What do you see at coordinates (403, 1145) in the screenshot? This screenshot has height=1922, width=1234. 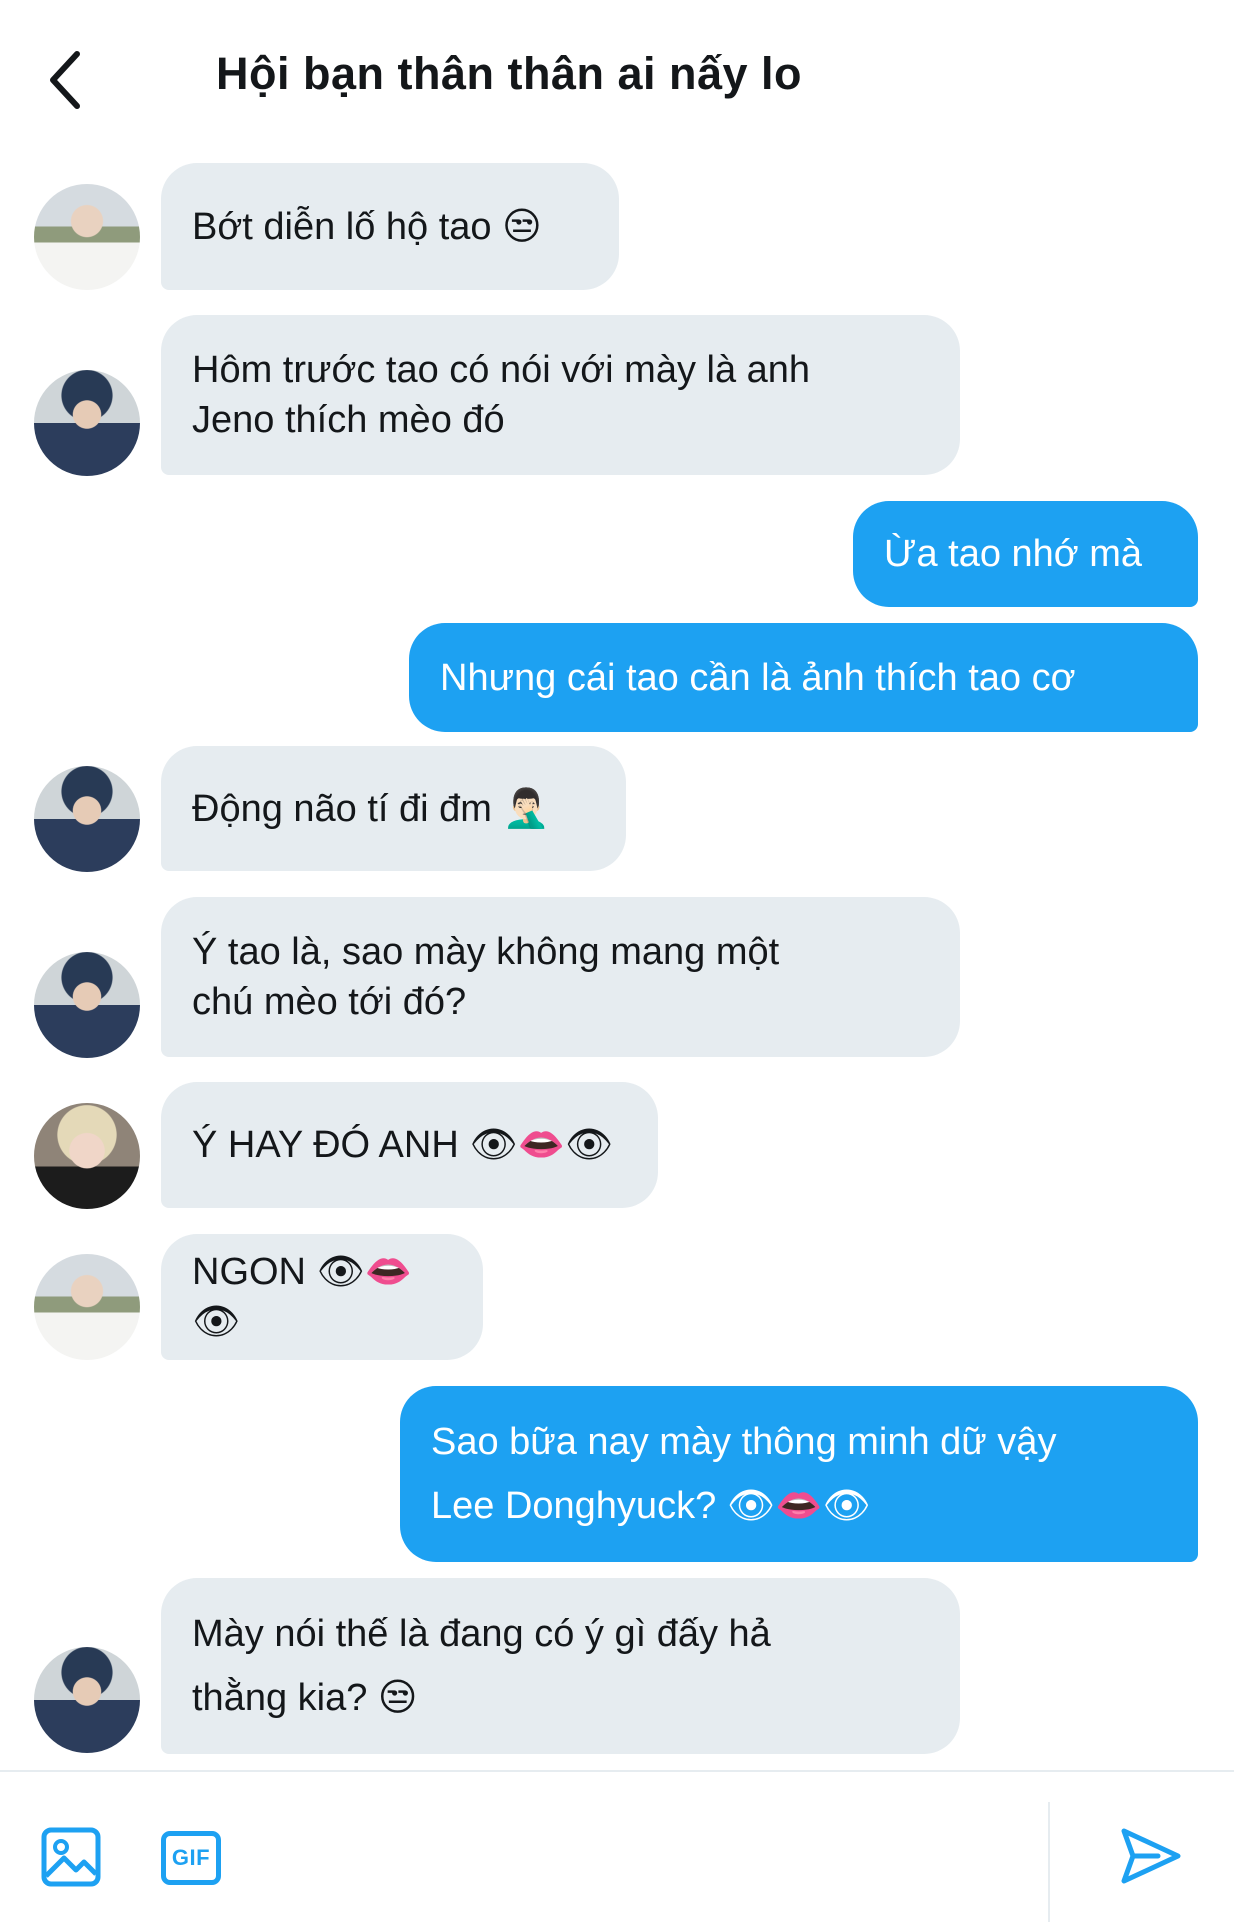 I see `message-text: Ý HAY ĐÓ ANH 👁👄👁` at bounding box center [403, 1145].